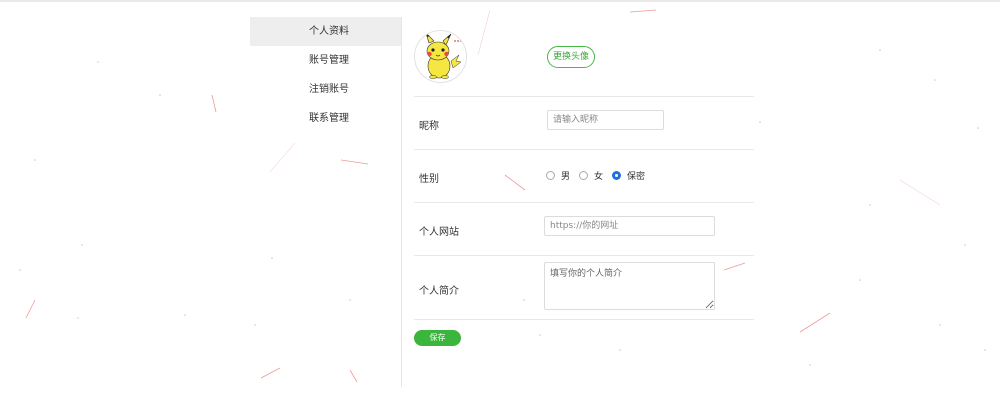 The width and height of the screenshot is (1000, 400). I want to click on pikachu-avatar-icon, so click(440, 56).